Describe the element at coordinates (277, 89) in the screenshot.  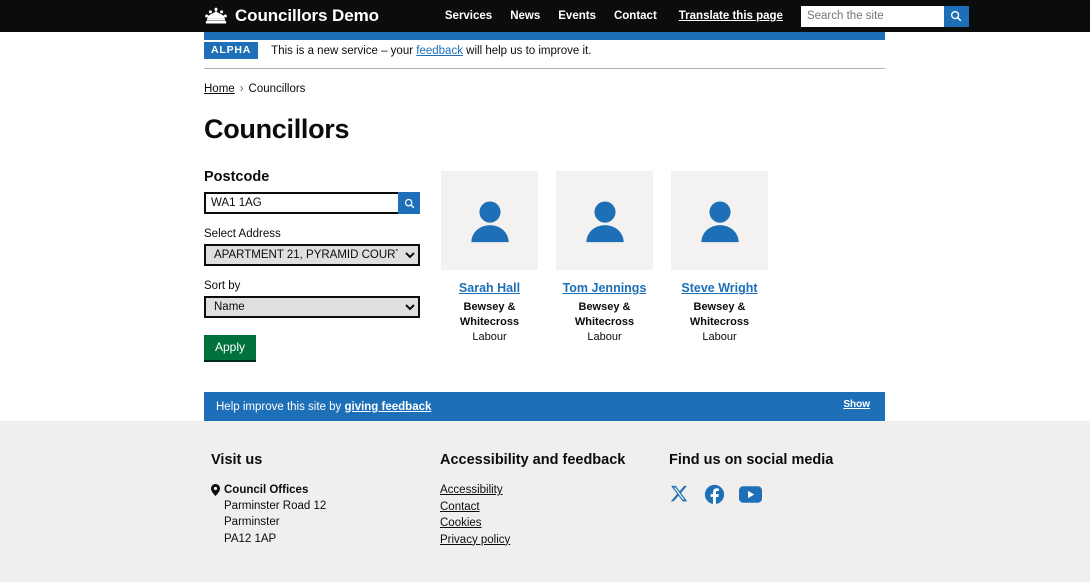
I see `breadcrumb-current: Councillors` at that location.